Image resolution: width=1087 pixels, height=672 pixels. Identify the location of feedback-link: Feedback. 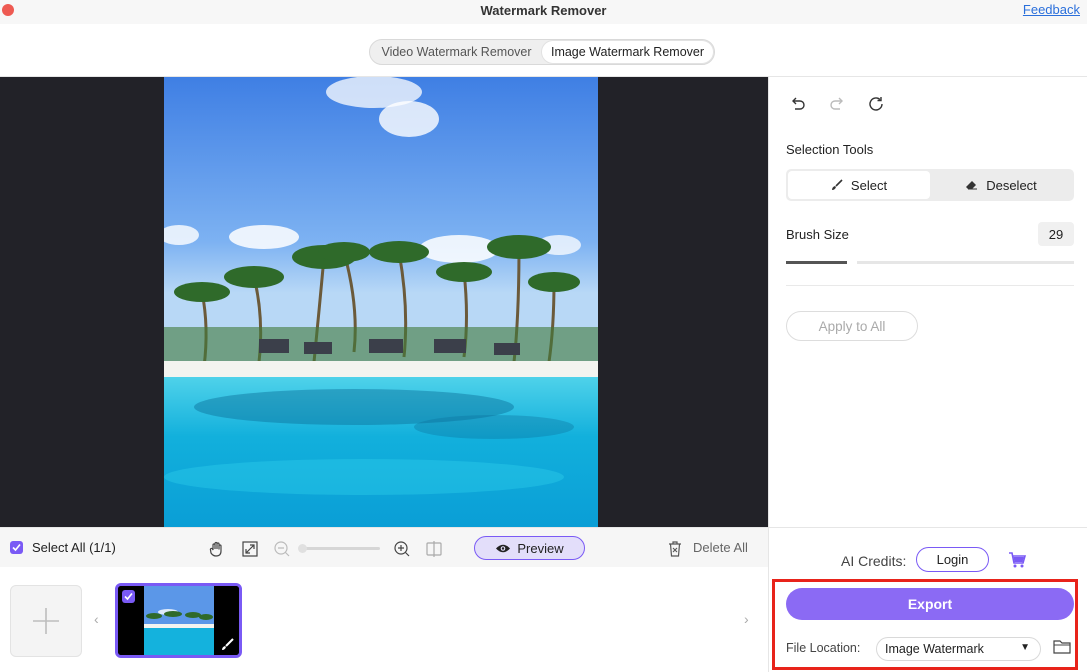
(1051, 9).